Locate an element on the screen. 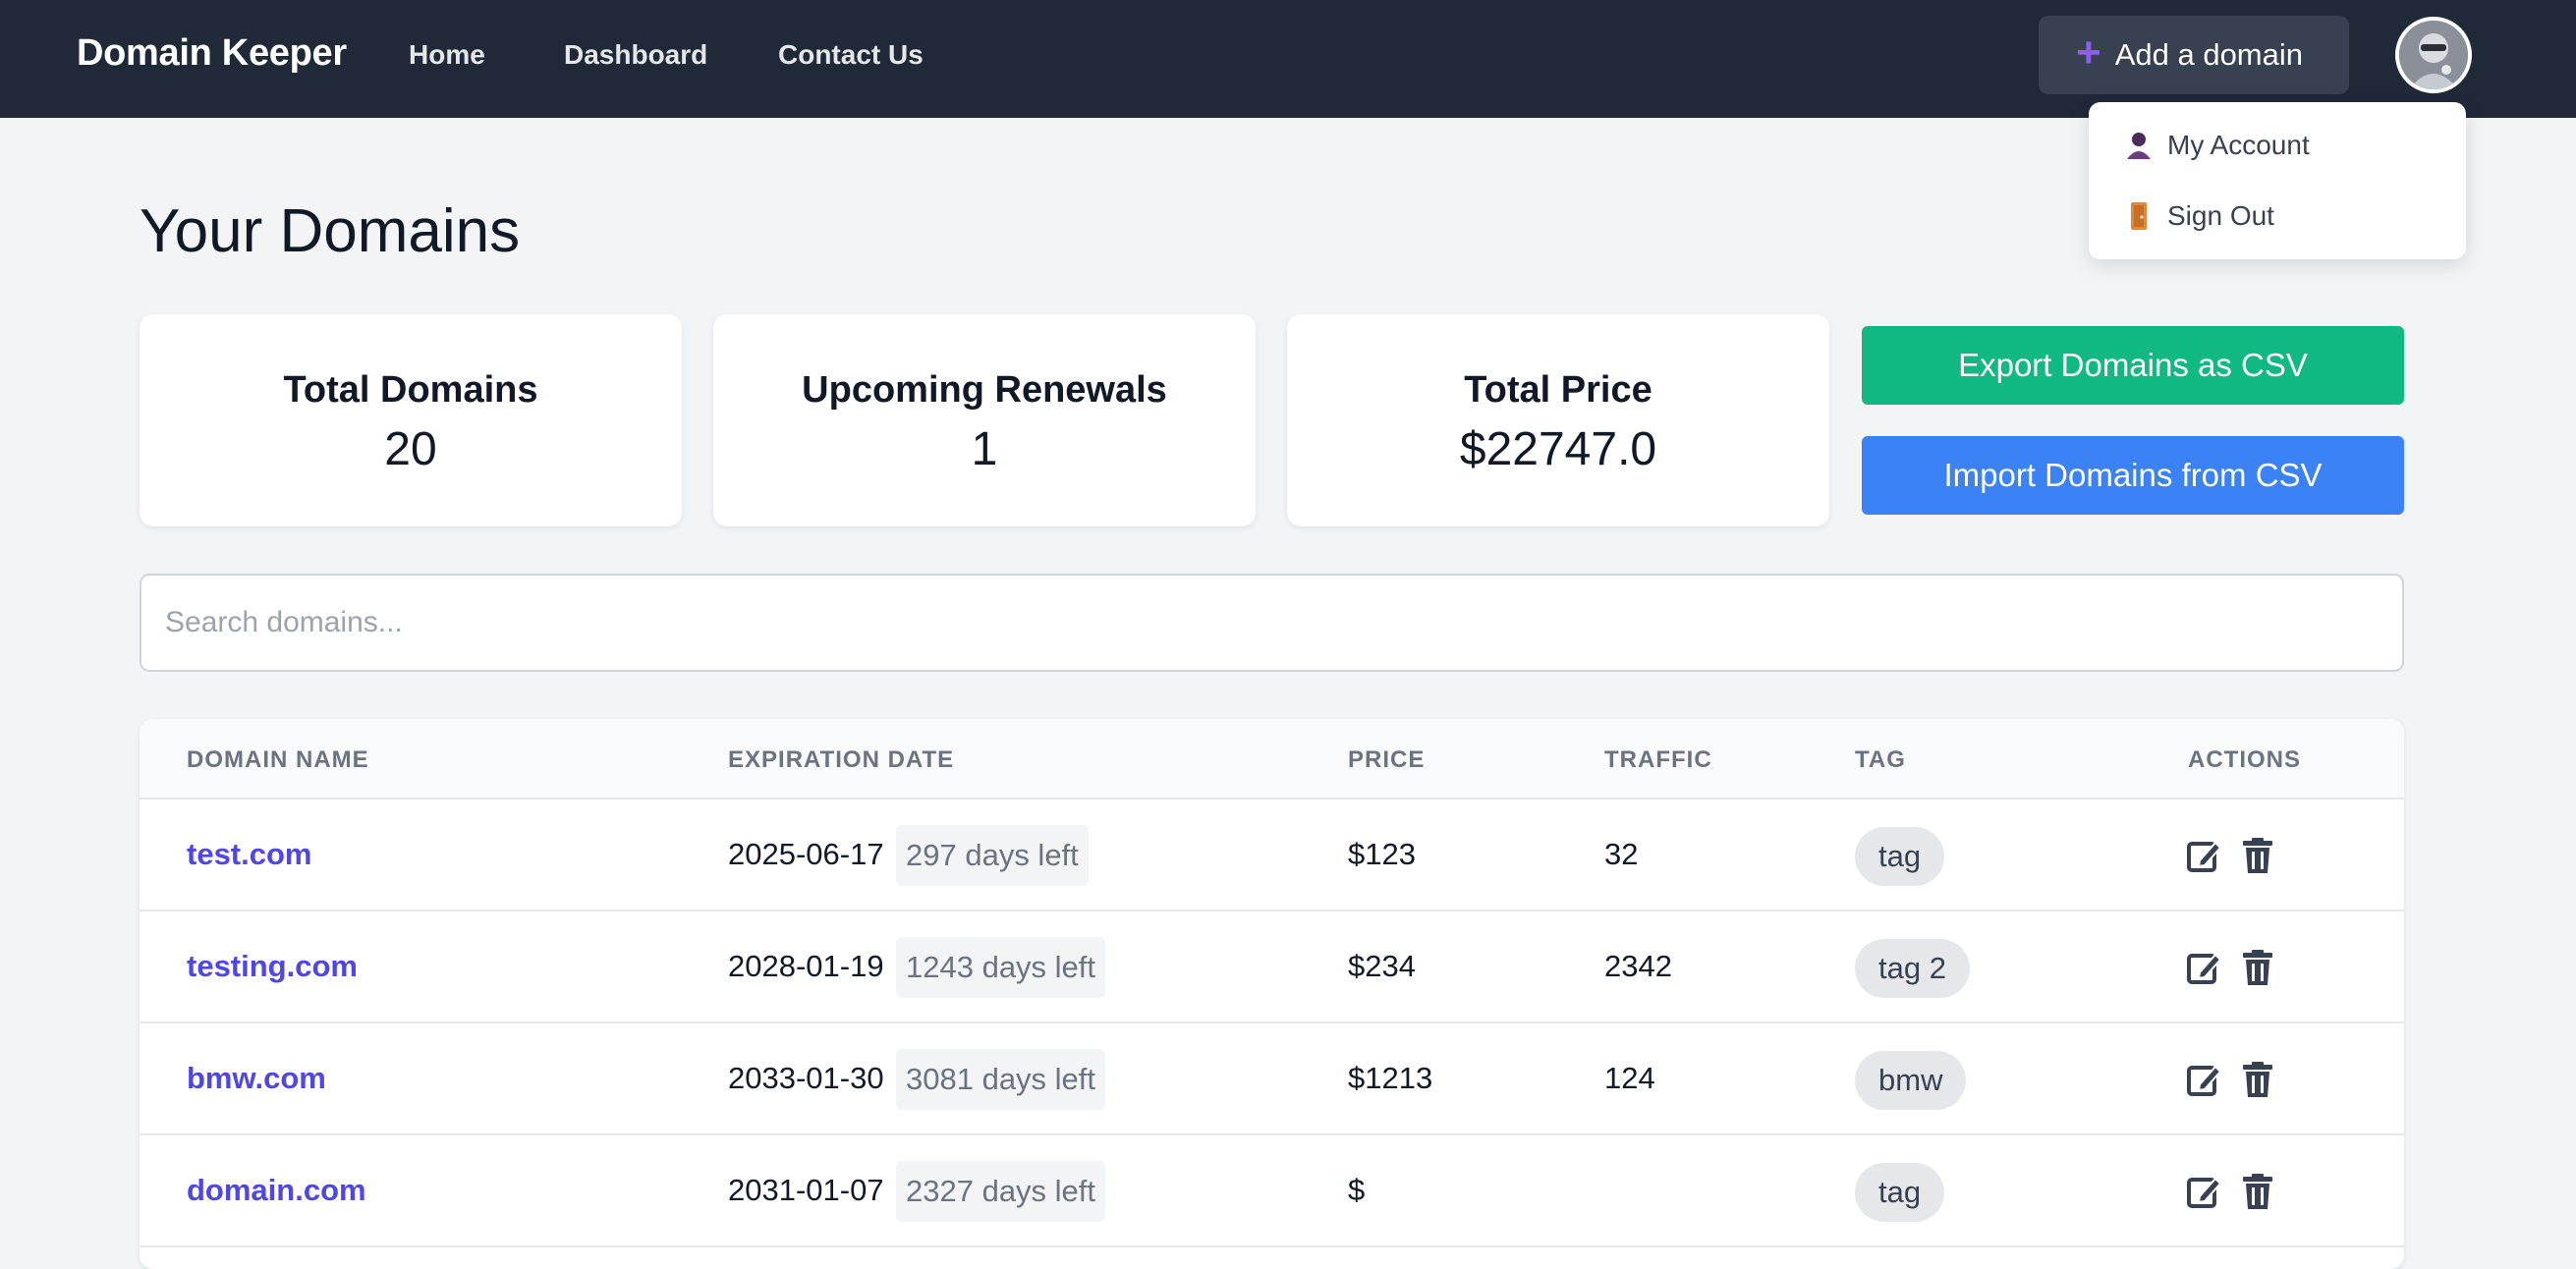  stat-label: Total Price is located at coordinates (1558, 390).